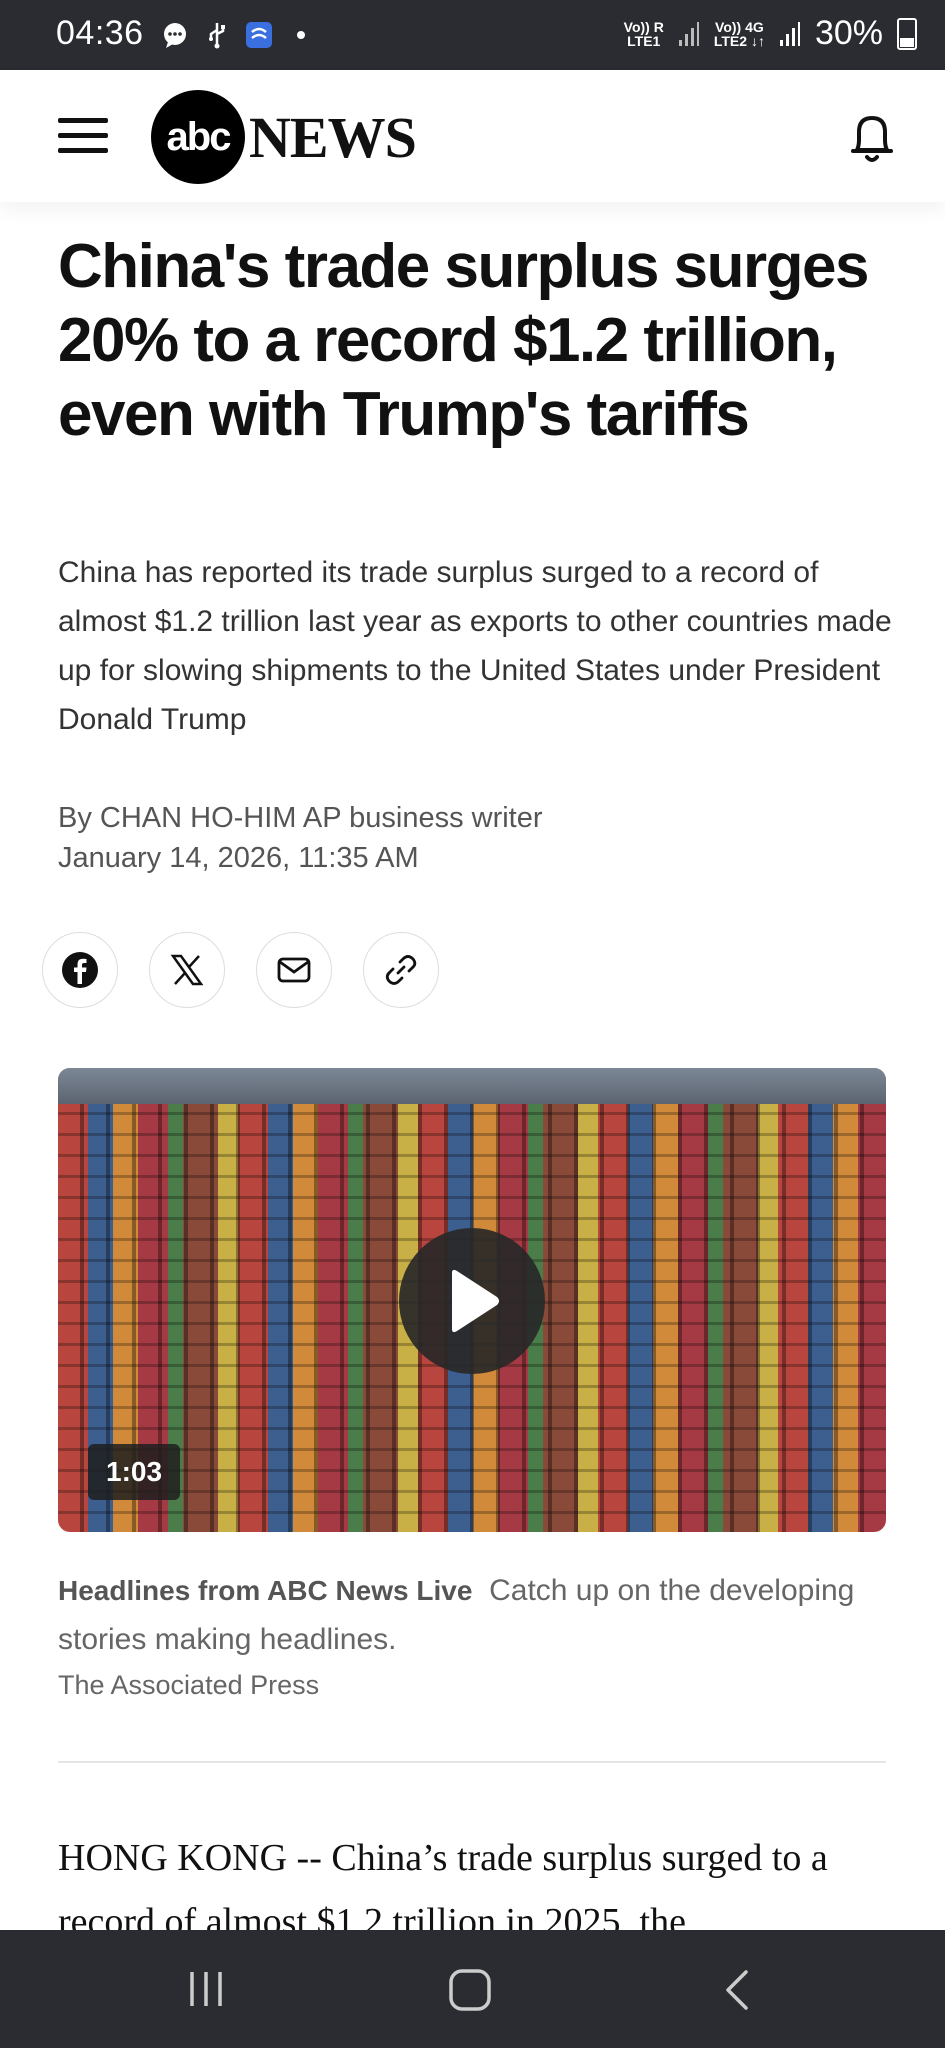 The width and height of the screenshot is (945, 2048). I want to click on status-right: Vo)) R LTE1 Vo)) 4G LTE2 ↓↑ 30%, so click(770, 33).